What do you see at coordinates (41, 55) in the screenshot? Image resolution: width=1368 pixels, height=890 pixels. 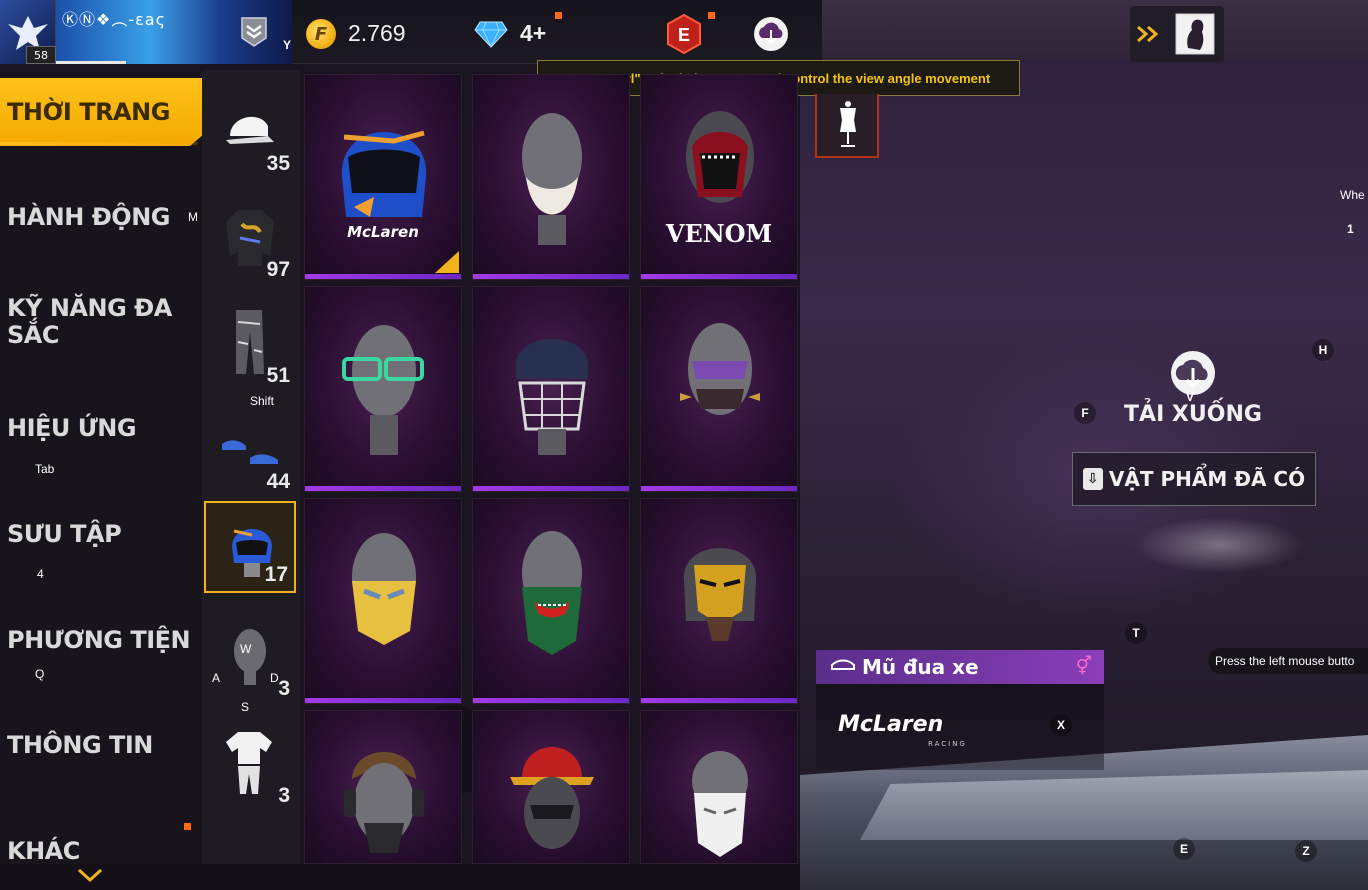 I see `player-level: 58` at bounding box center [41, 55].